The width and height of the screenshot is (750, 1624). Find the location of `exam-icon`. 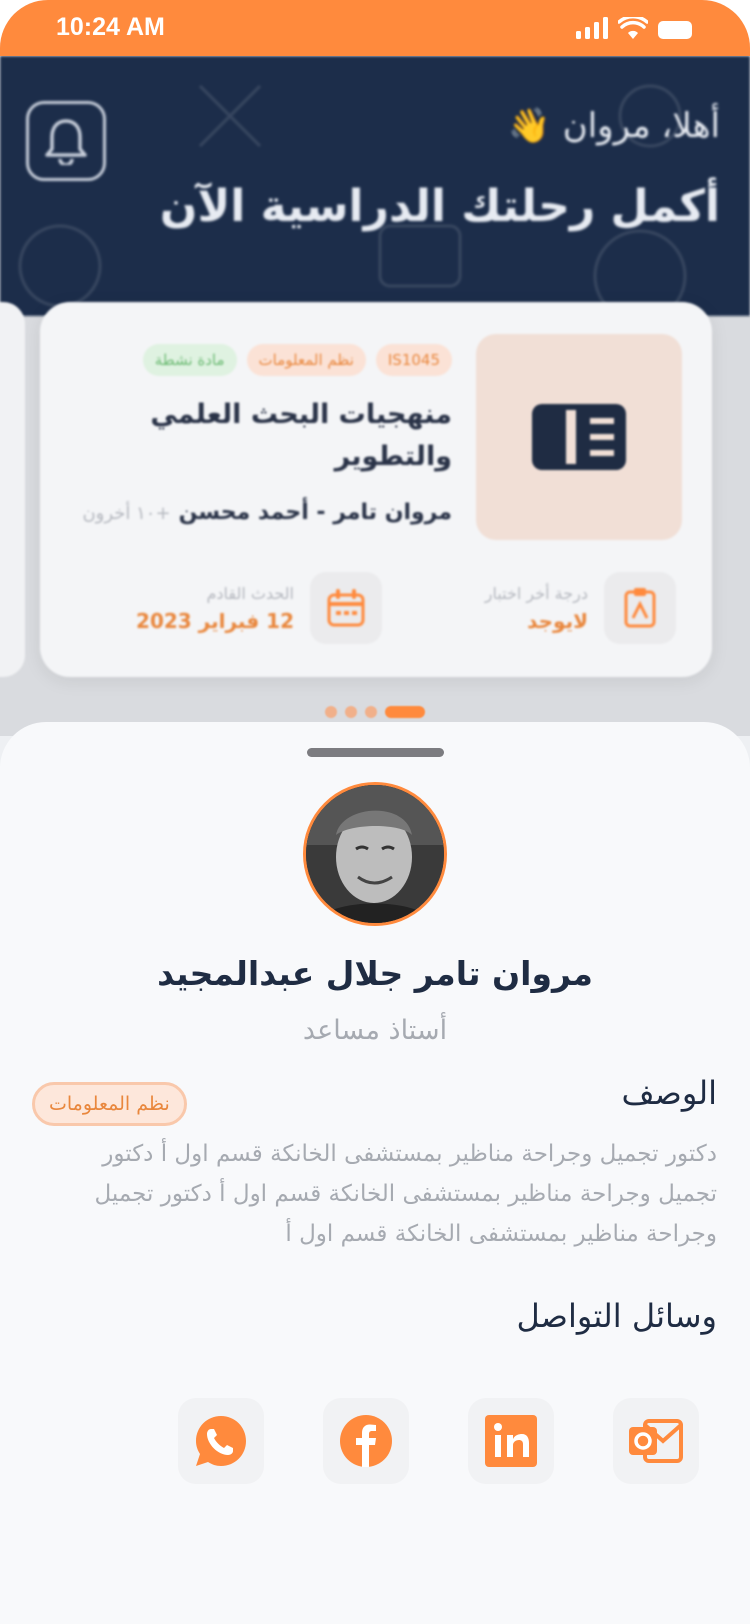

exam-icon is located at coordinates (640, 608).